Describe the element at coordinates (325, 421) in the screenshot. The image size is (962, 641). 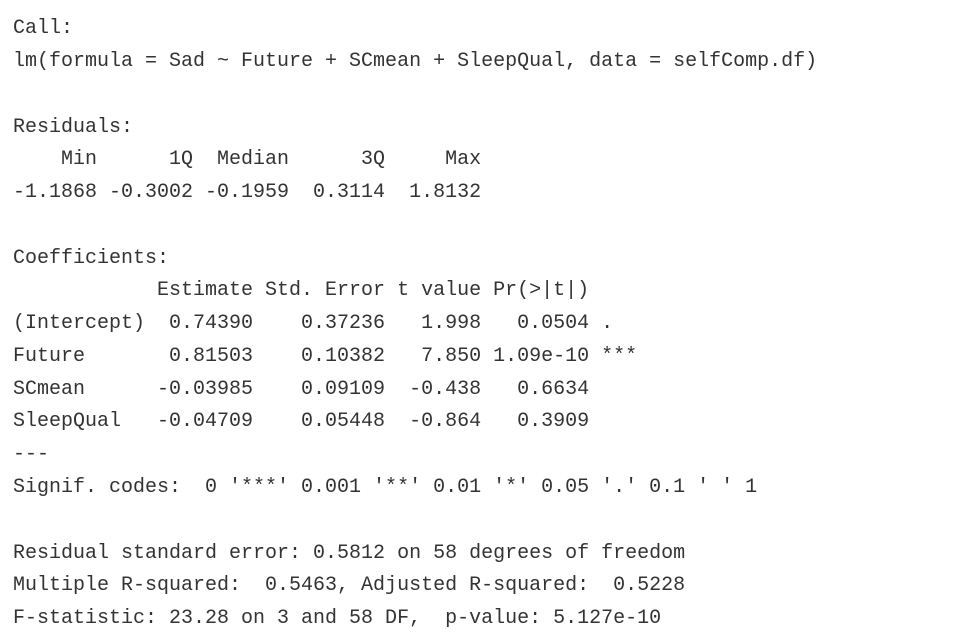
I see `coef-row-sleepqual: SleepQual -0.04709 0.05448 -0.864 0.3909` at that location.